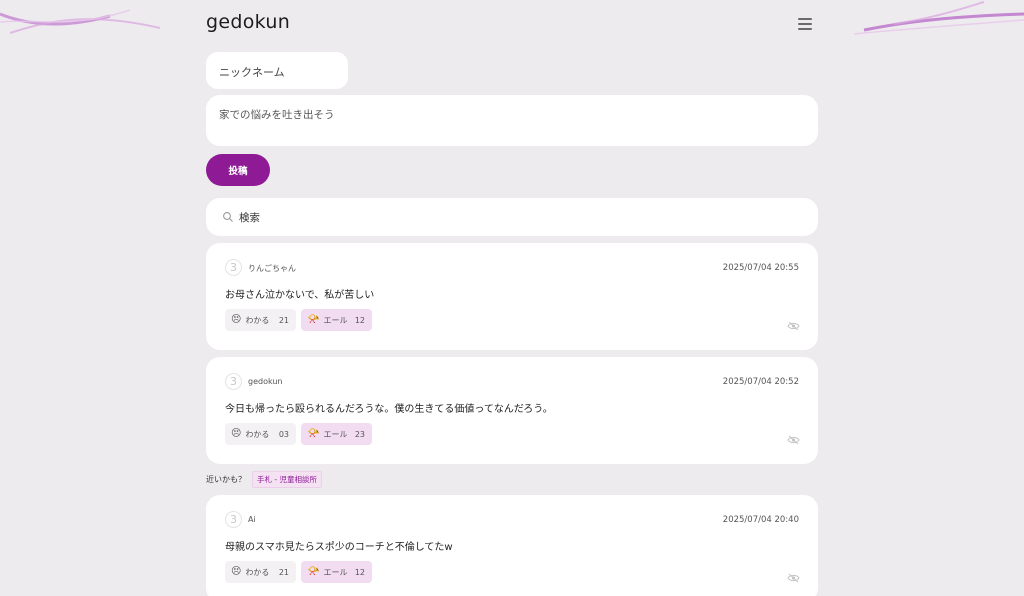  What do you see at coordinates (300, 295) in the screenshot?
I see `post-text: お母さん泣かないで、私が苦しい` at bounding box center [300, 295].